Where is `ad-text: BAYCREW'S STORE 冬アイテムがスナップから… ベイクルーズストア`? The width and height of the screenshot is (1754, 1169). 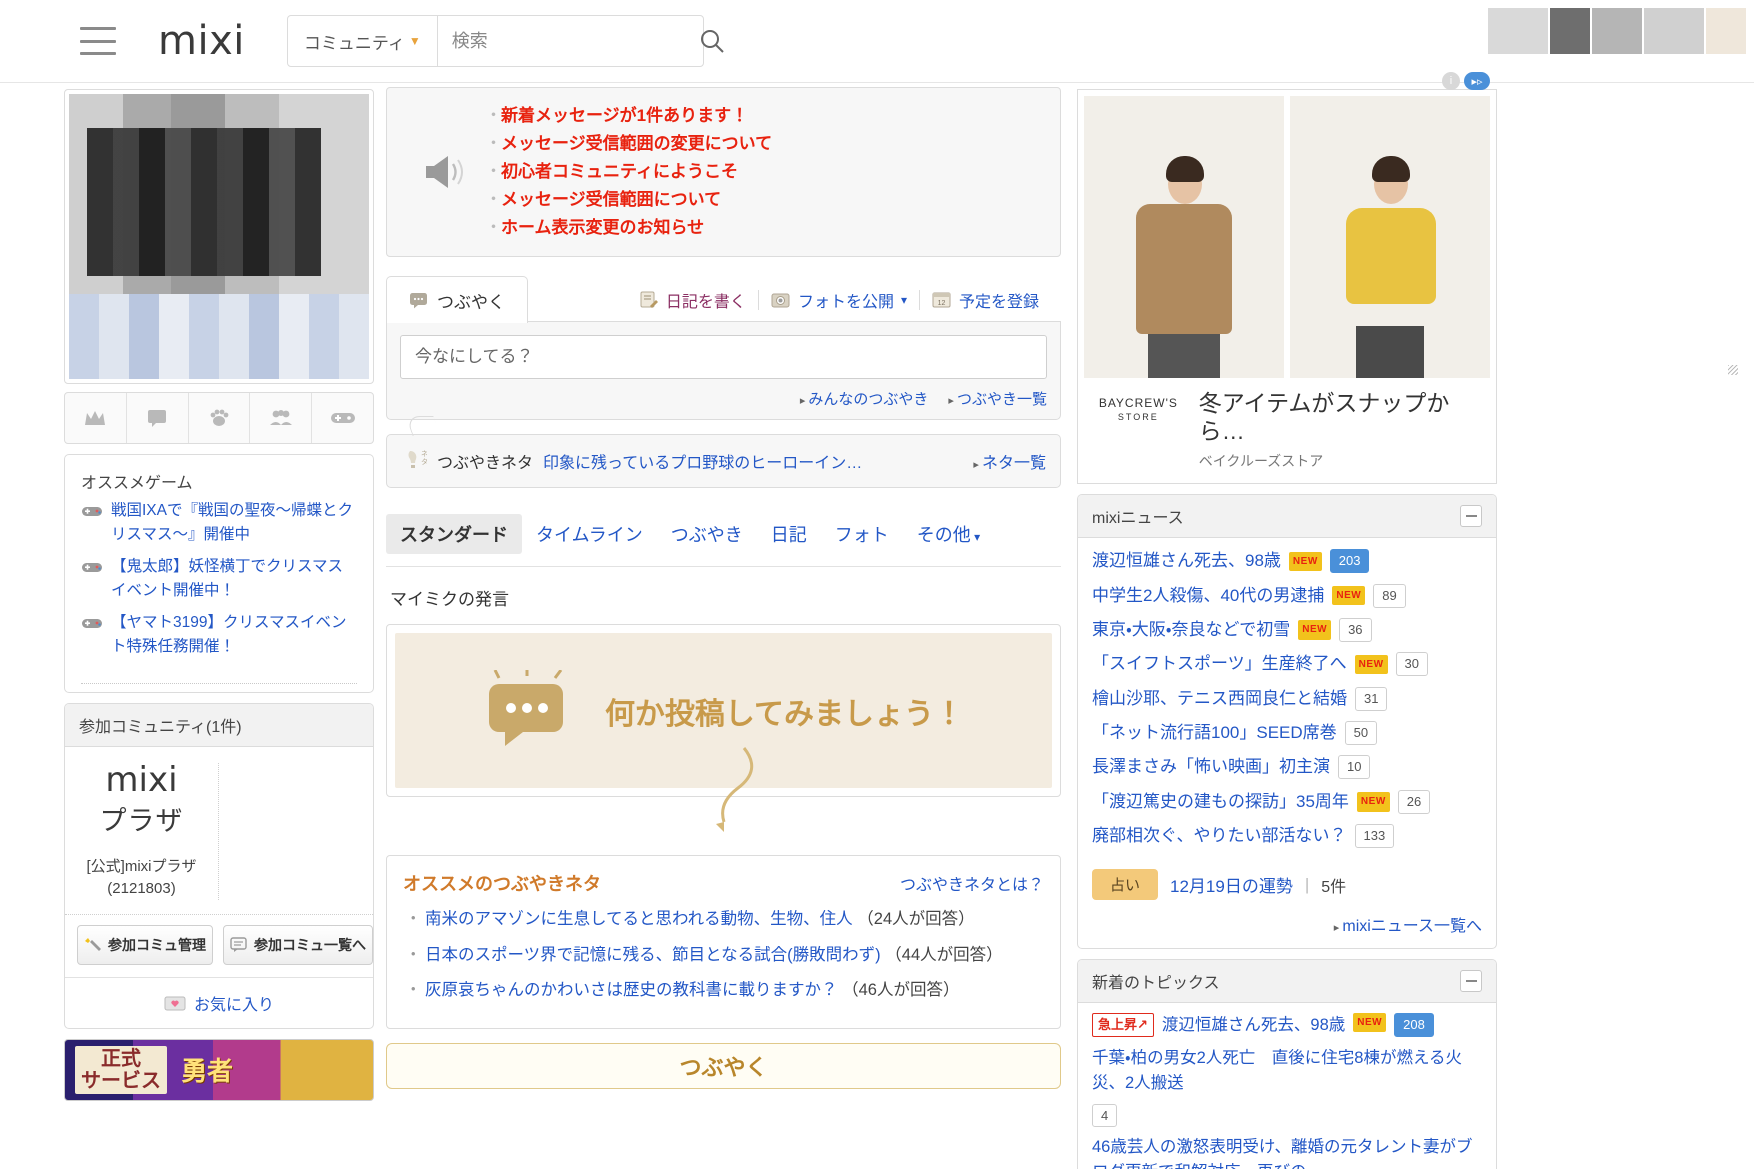 ad-text: BAYCREW'S STORE 冬アイテムがスナップから… ベイクルーズストア is located at coordinates (1287, 433).